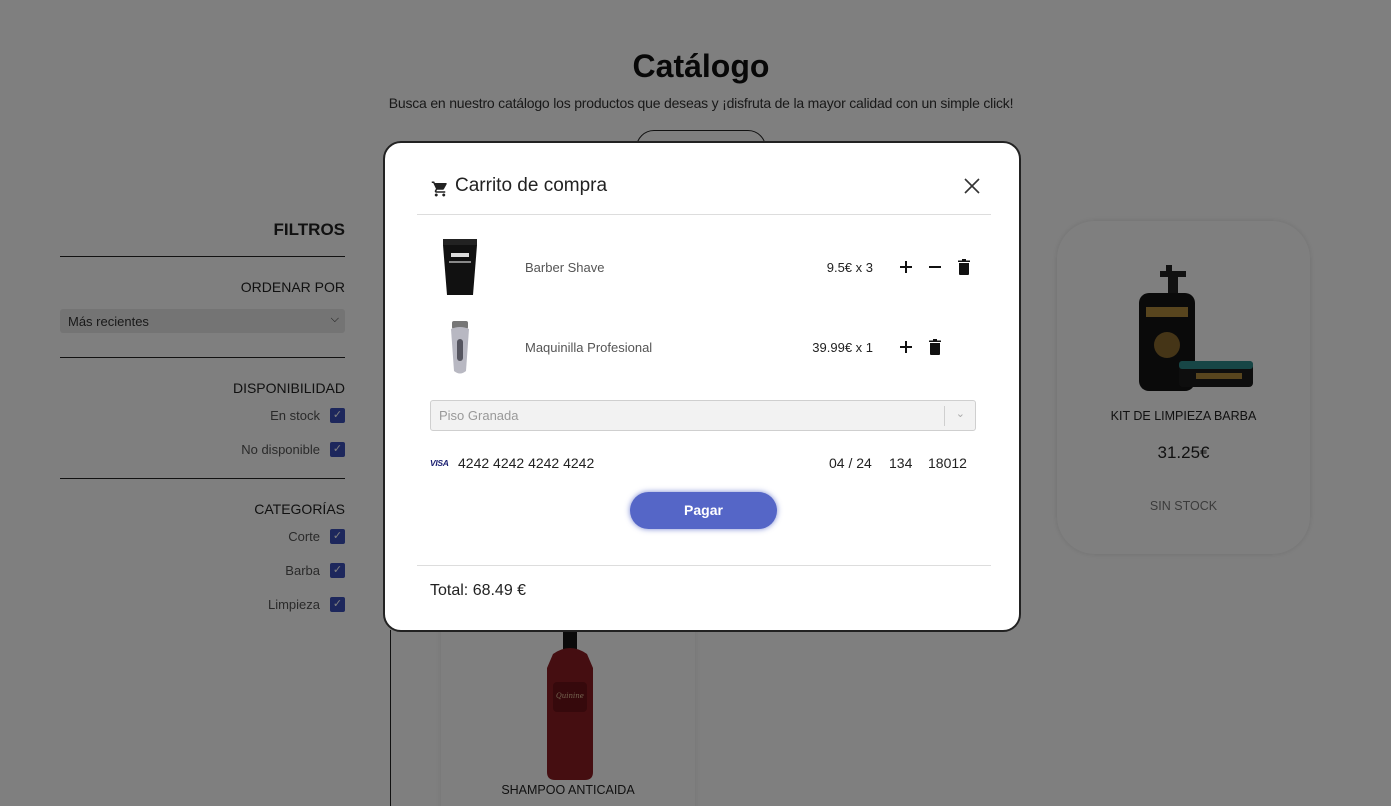 This screenshot has height=806, width=1391. Describe the element at coordinates (704, 565) in the screenshot. I see `modal-footer-divider` at that location.